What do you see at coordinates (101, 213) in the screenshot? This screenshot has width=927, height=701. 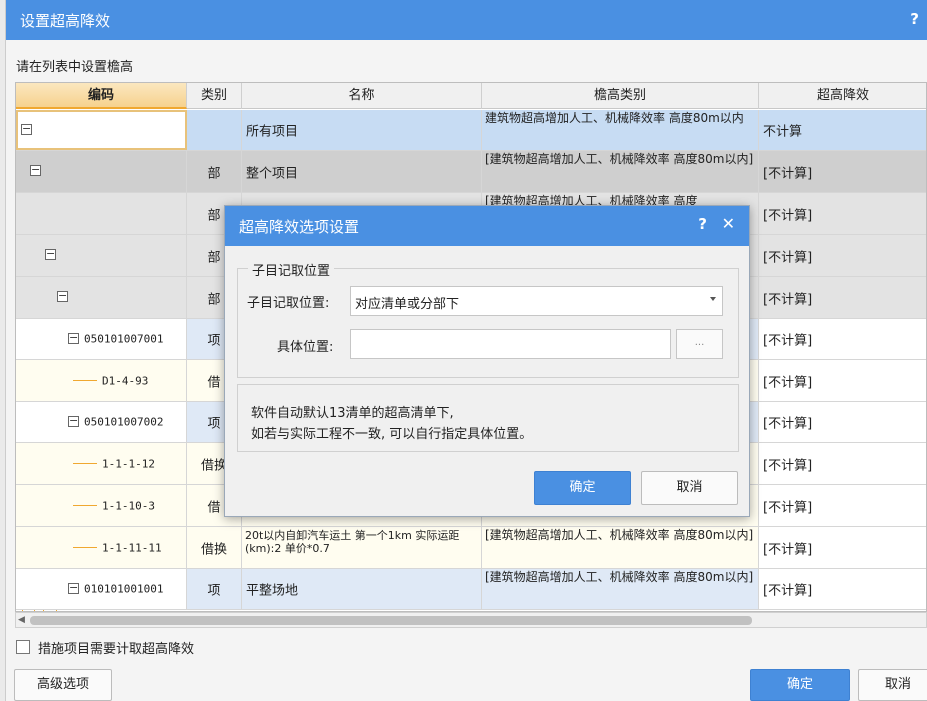 I see `code-cell` at bounding box center [101, 213].